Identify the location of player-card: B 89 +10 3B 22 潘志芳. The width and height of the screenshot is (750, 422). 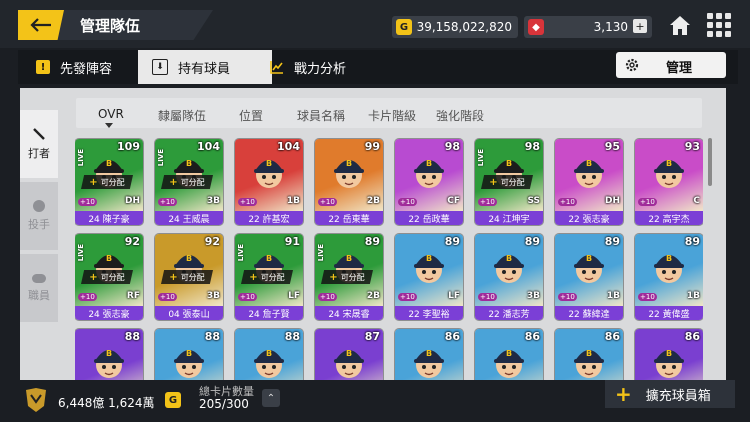
(509, 277).